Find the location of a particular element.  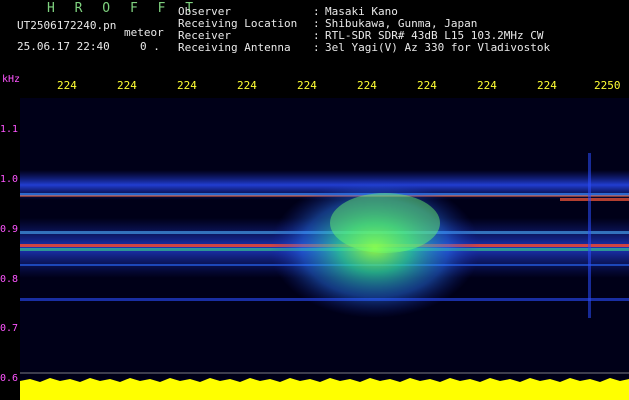

y-axis-unit: kHz is located at coordinates (11, 79).